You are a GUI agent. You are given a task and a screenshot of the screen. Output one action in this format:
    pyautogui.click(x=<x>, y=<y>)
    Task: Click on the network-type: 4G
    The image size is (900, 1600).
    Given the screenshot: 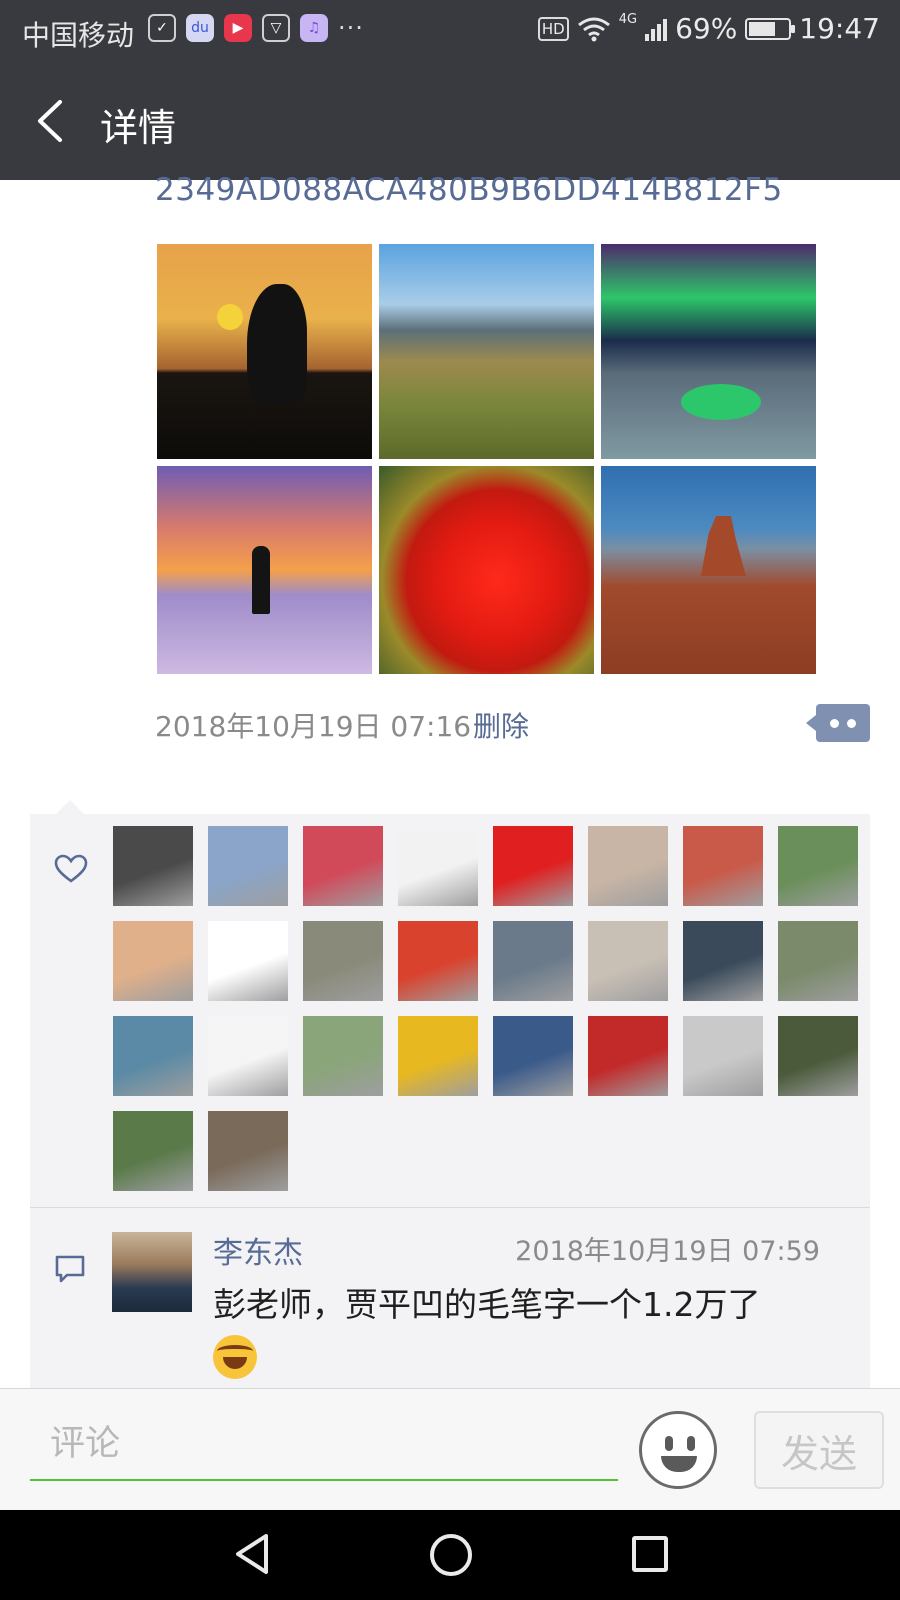 What is the action you would take?
    pyautogui.click(x=628, y=19)
    